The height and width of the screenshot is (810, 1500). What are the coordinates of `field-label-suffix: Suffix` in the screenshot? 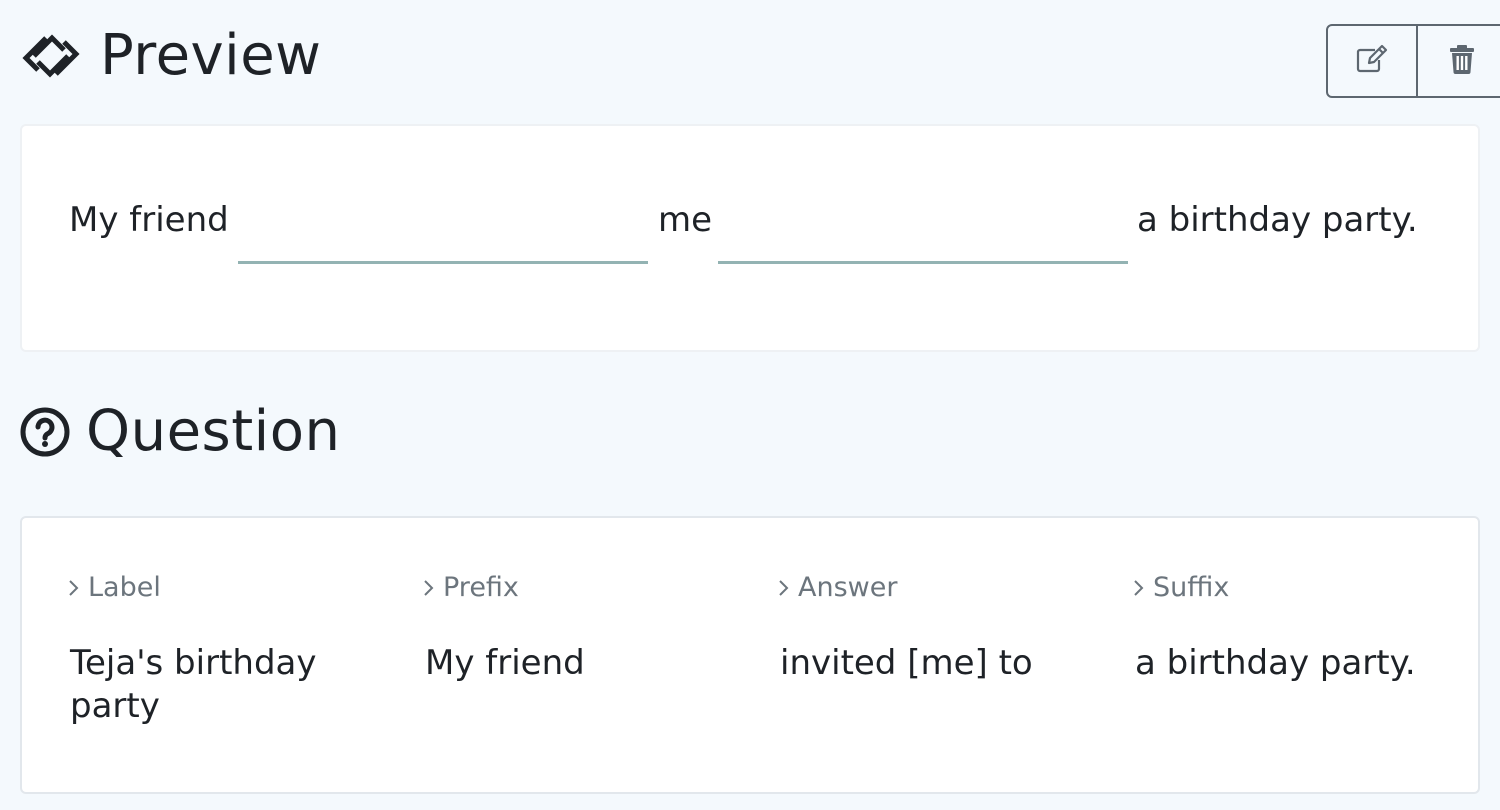 It's located at (1181, 588).